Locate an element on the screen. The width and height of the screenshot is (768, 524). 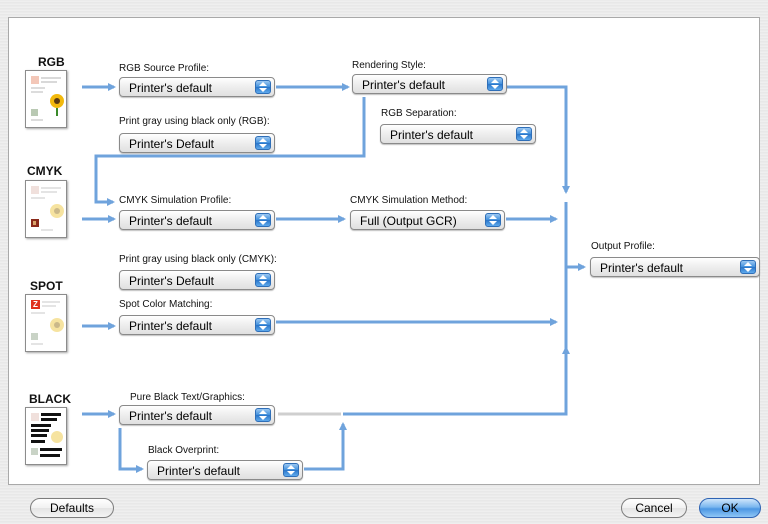
spot-document-icon: Z is located at coordinates (46, 323).